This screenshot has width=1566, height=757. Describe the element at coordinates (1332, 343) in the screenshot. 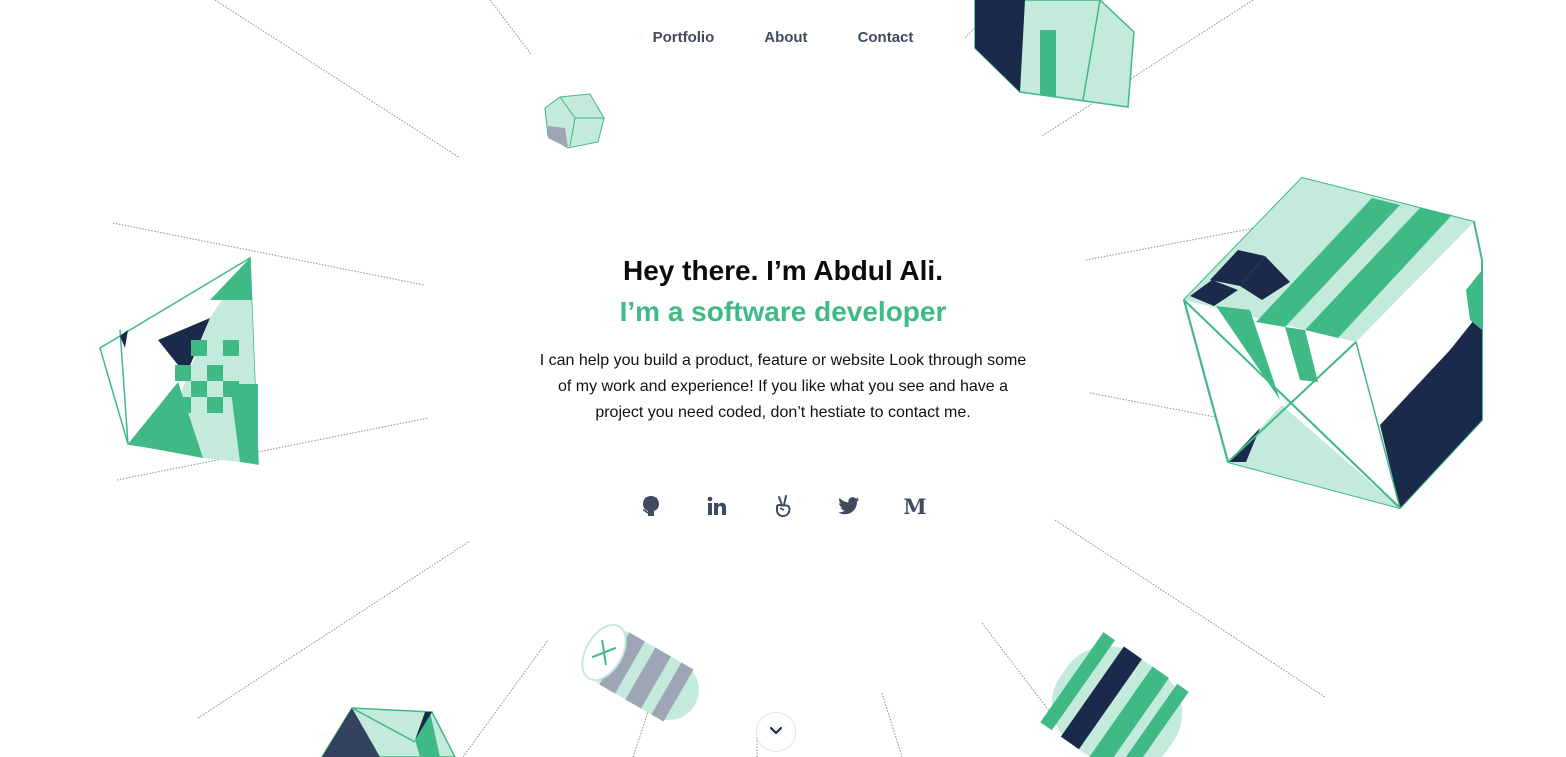

I see `shape-right-cube` at that location.